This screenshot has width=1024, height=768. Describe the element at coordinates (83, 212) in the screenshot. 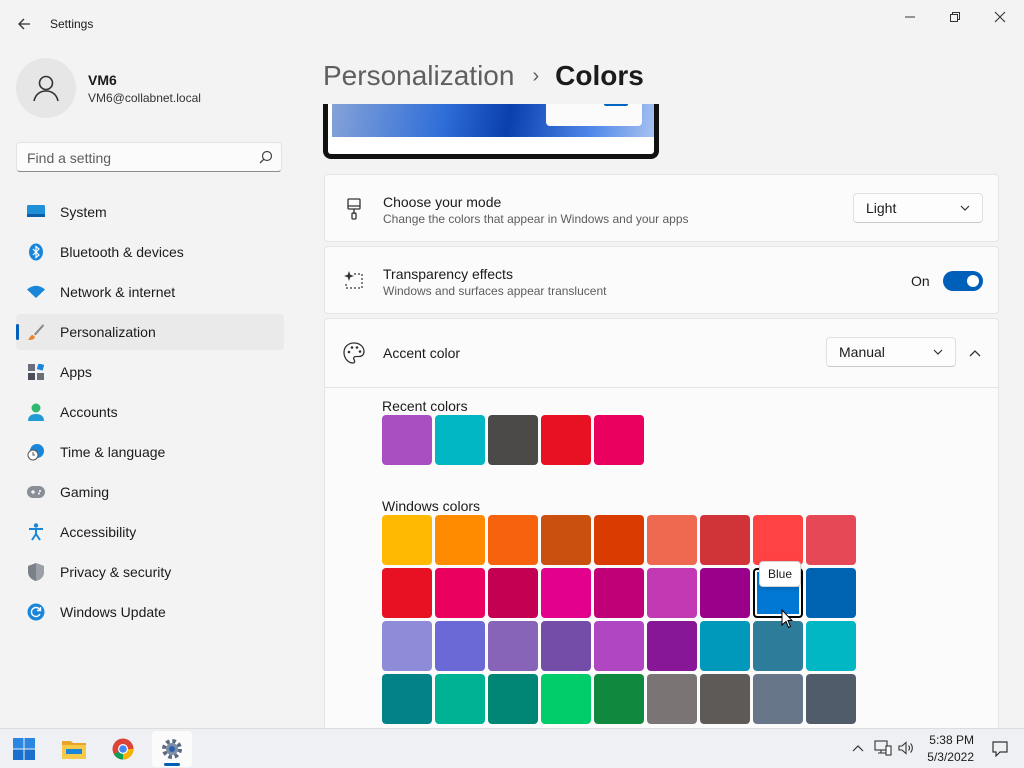

I see `sidebar-item-label: System` at that location.